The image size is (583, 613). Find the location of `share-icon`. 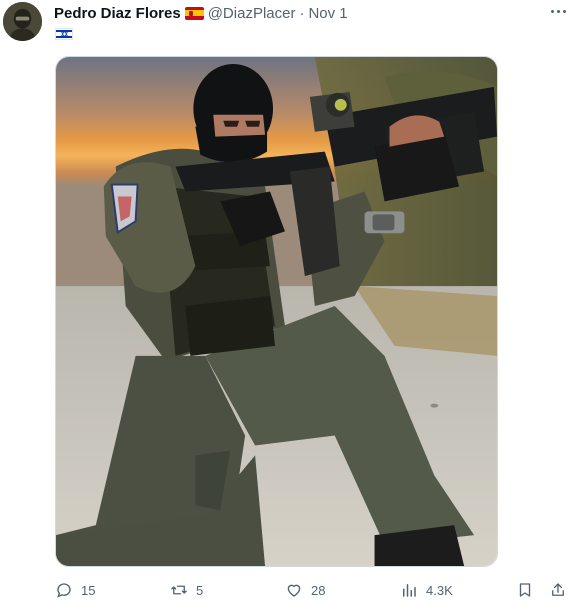

share-icon is located at coordinates (558, 589).